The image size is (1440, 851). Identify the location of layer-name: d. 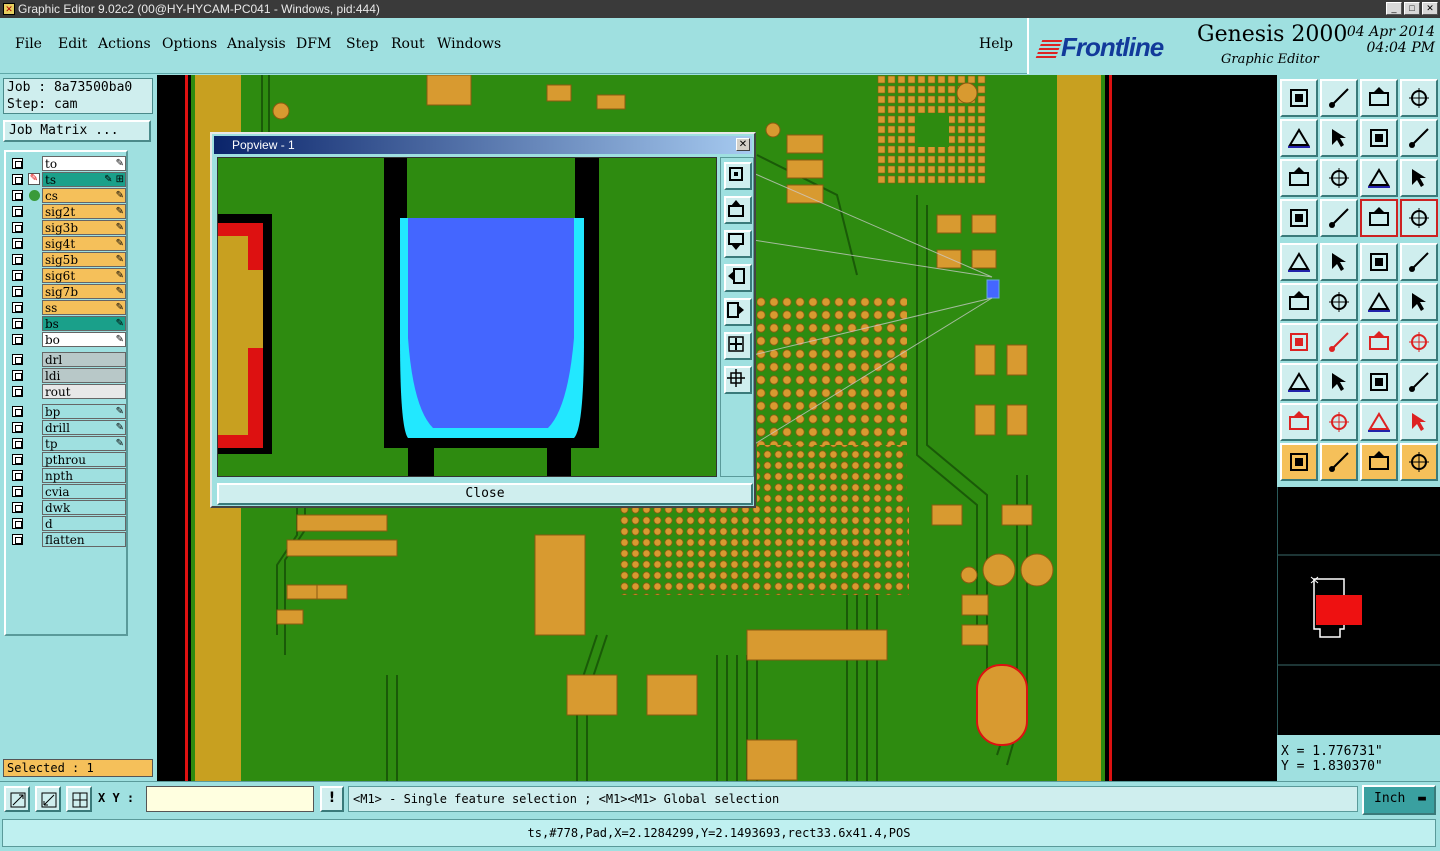
(84, 523).